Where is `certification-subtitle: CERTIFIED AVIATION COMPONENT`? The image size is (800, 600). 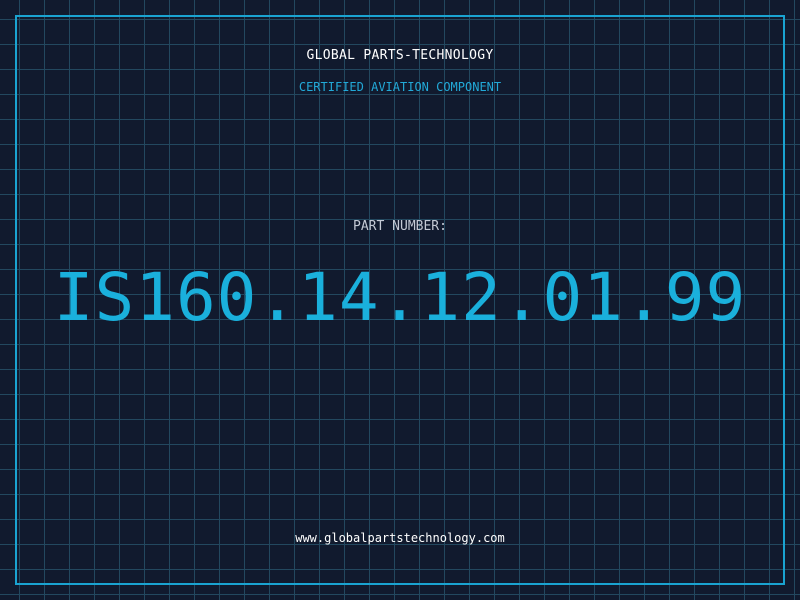
certification-subtitle: CERTIFIED AVIATION COMPONENT is located at coordinates (400, 87).